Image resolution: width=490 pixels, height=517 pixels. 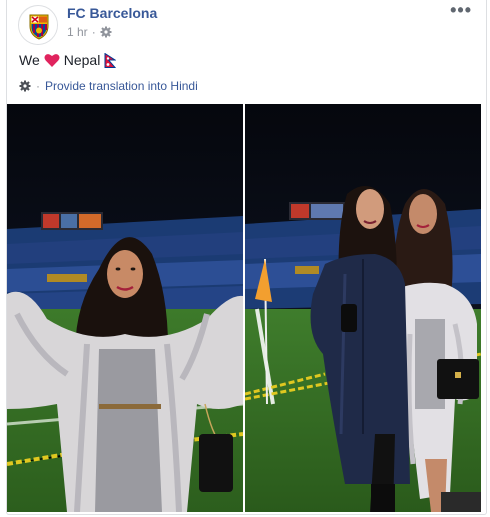 I want to click on post-timestamp: 1 hr, so click(x=77, y=32).